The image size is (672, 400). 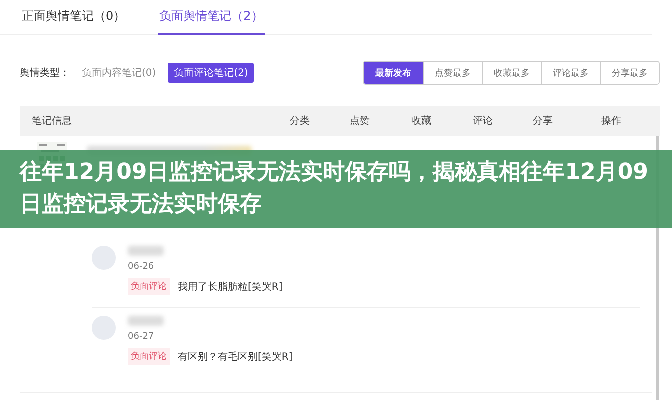 What do you see at coordinates (74, 17) in the screenshot?
I see `tab: 正面舆情笔记（0）` at bounding box center [74, 17].